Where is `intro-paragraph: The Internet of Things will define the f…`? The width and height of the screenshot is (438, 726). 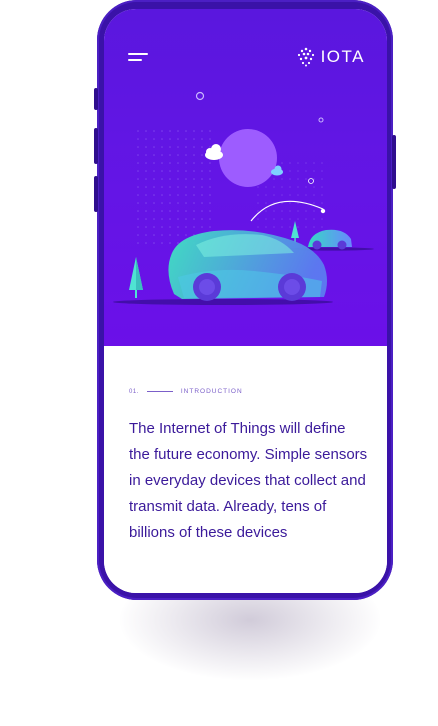 intro-paragraph: The Internet of Things will define the f… is located at coordinates (248, 480).